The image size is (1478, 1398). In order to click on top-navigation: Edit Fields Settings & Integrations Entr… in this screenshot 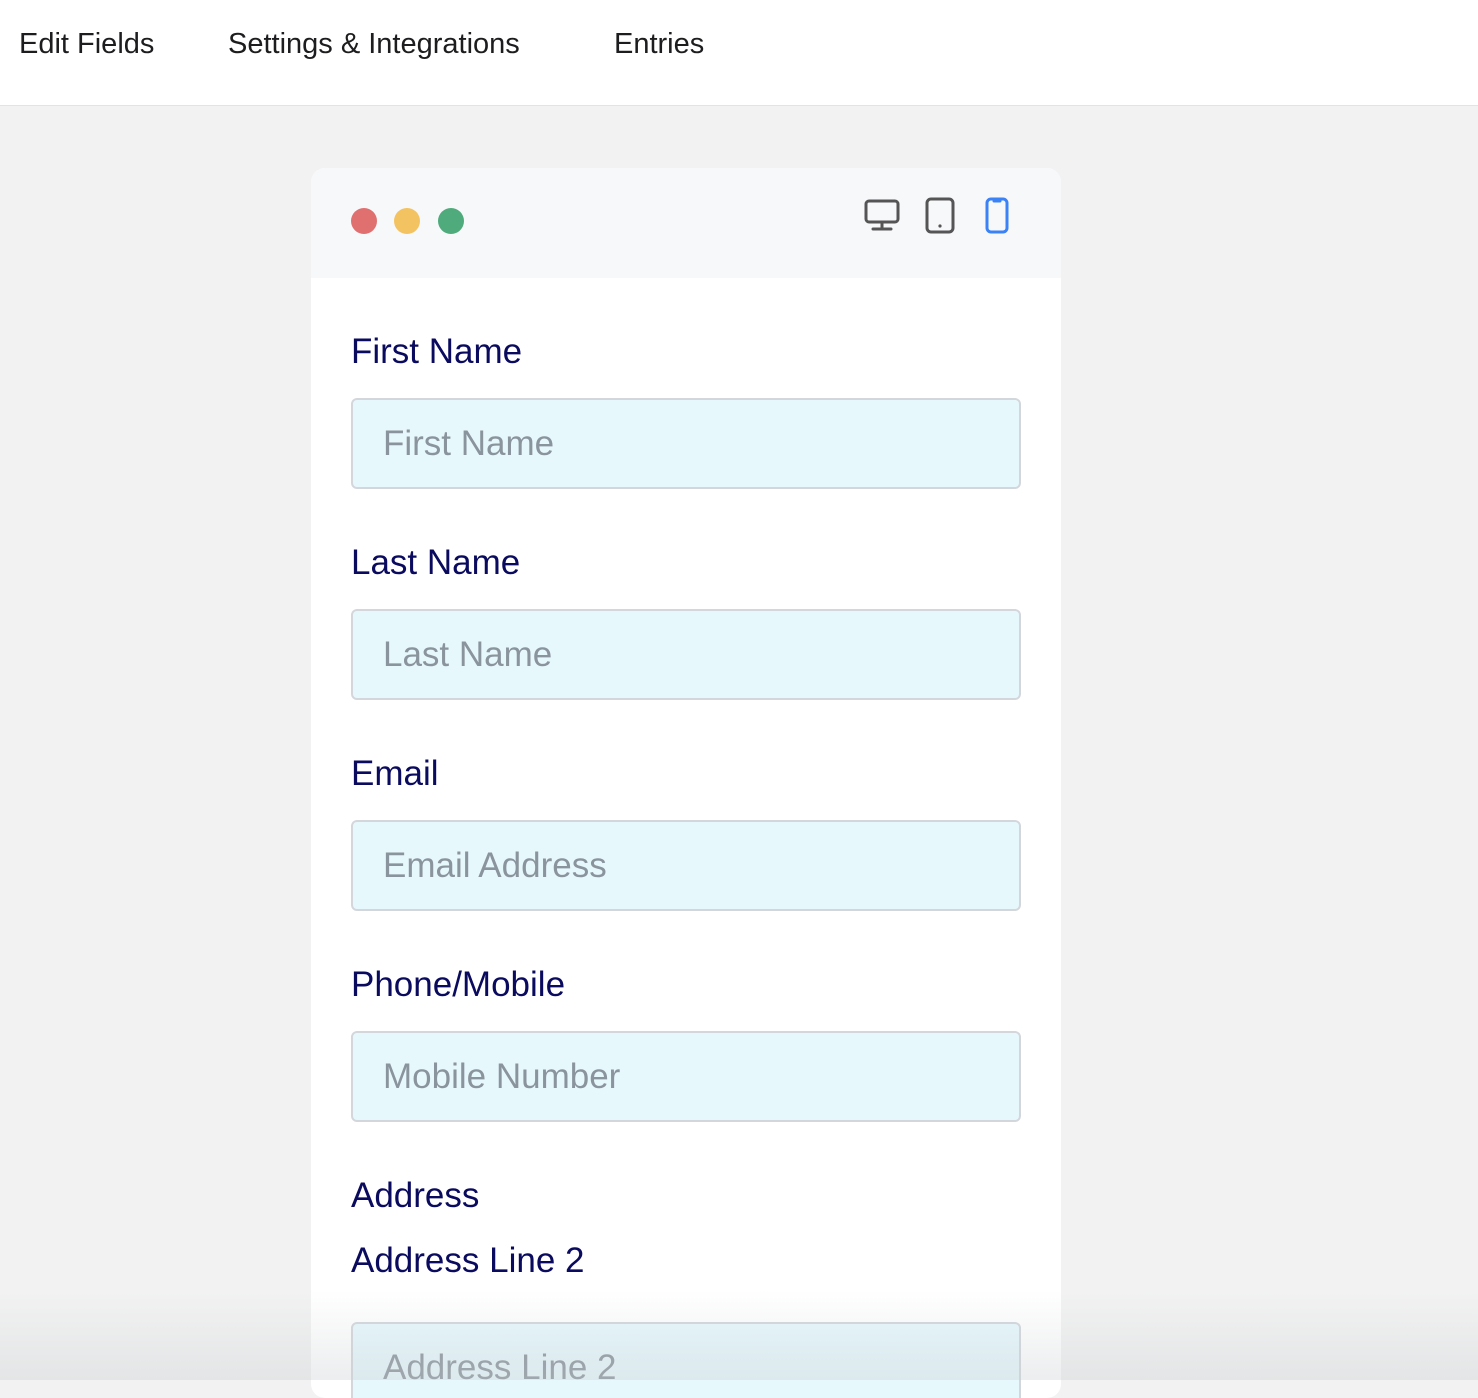, I will do `click(739, 53)`.